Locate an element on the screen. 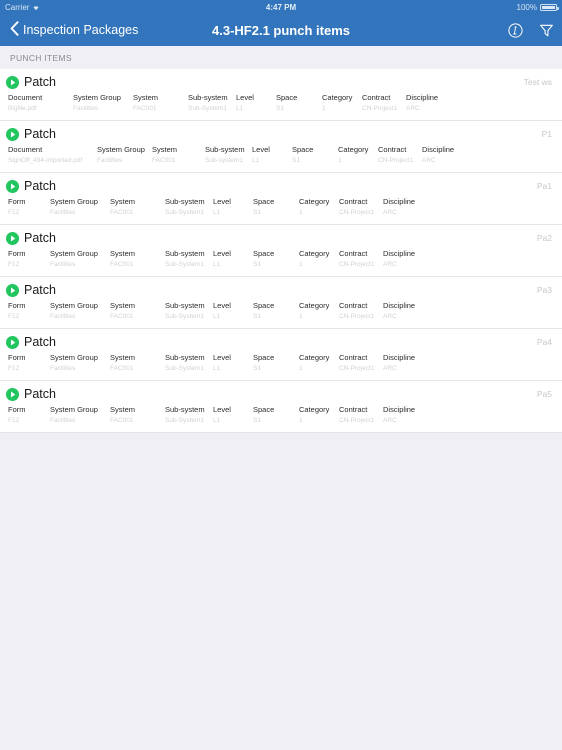  filter-funnel-icon is located at coordinates (546, 30).